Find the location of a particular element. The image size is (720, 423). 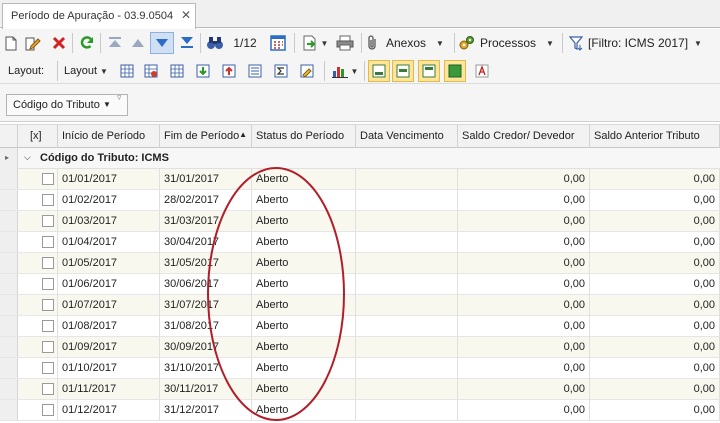

cell-fim: 30/06/2017 is located at coordinates (206, 284).